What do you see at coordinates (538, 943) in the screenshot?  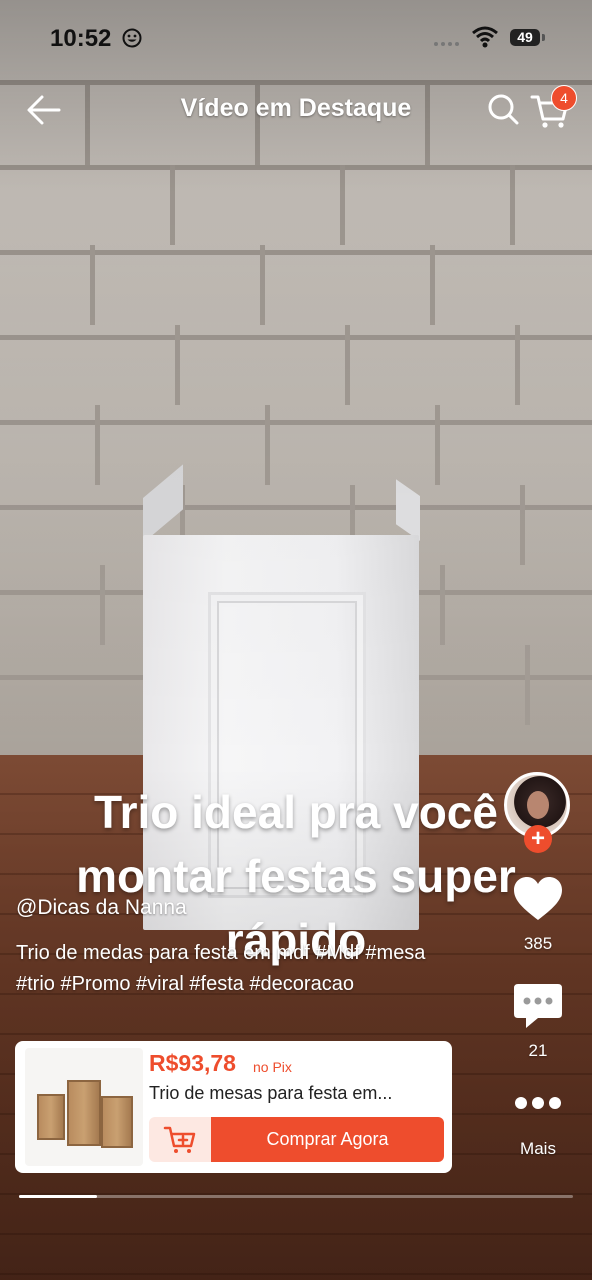 I see `likes-count: 385` at bounding box center [538, 943].